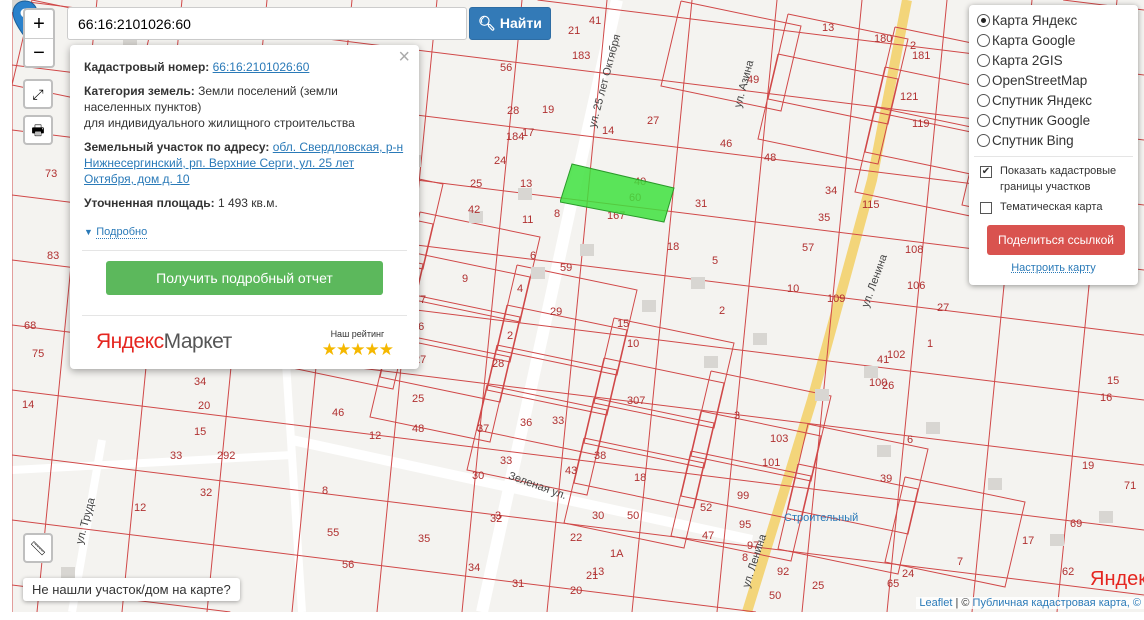 The height and width of the screenshot is (620, 1144). What do you see at coordinates (164, 341) in the screenshot?
I see `yandex-market-logo: ЯндексМаркет` at bounding box center [164, 341].